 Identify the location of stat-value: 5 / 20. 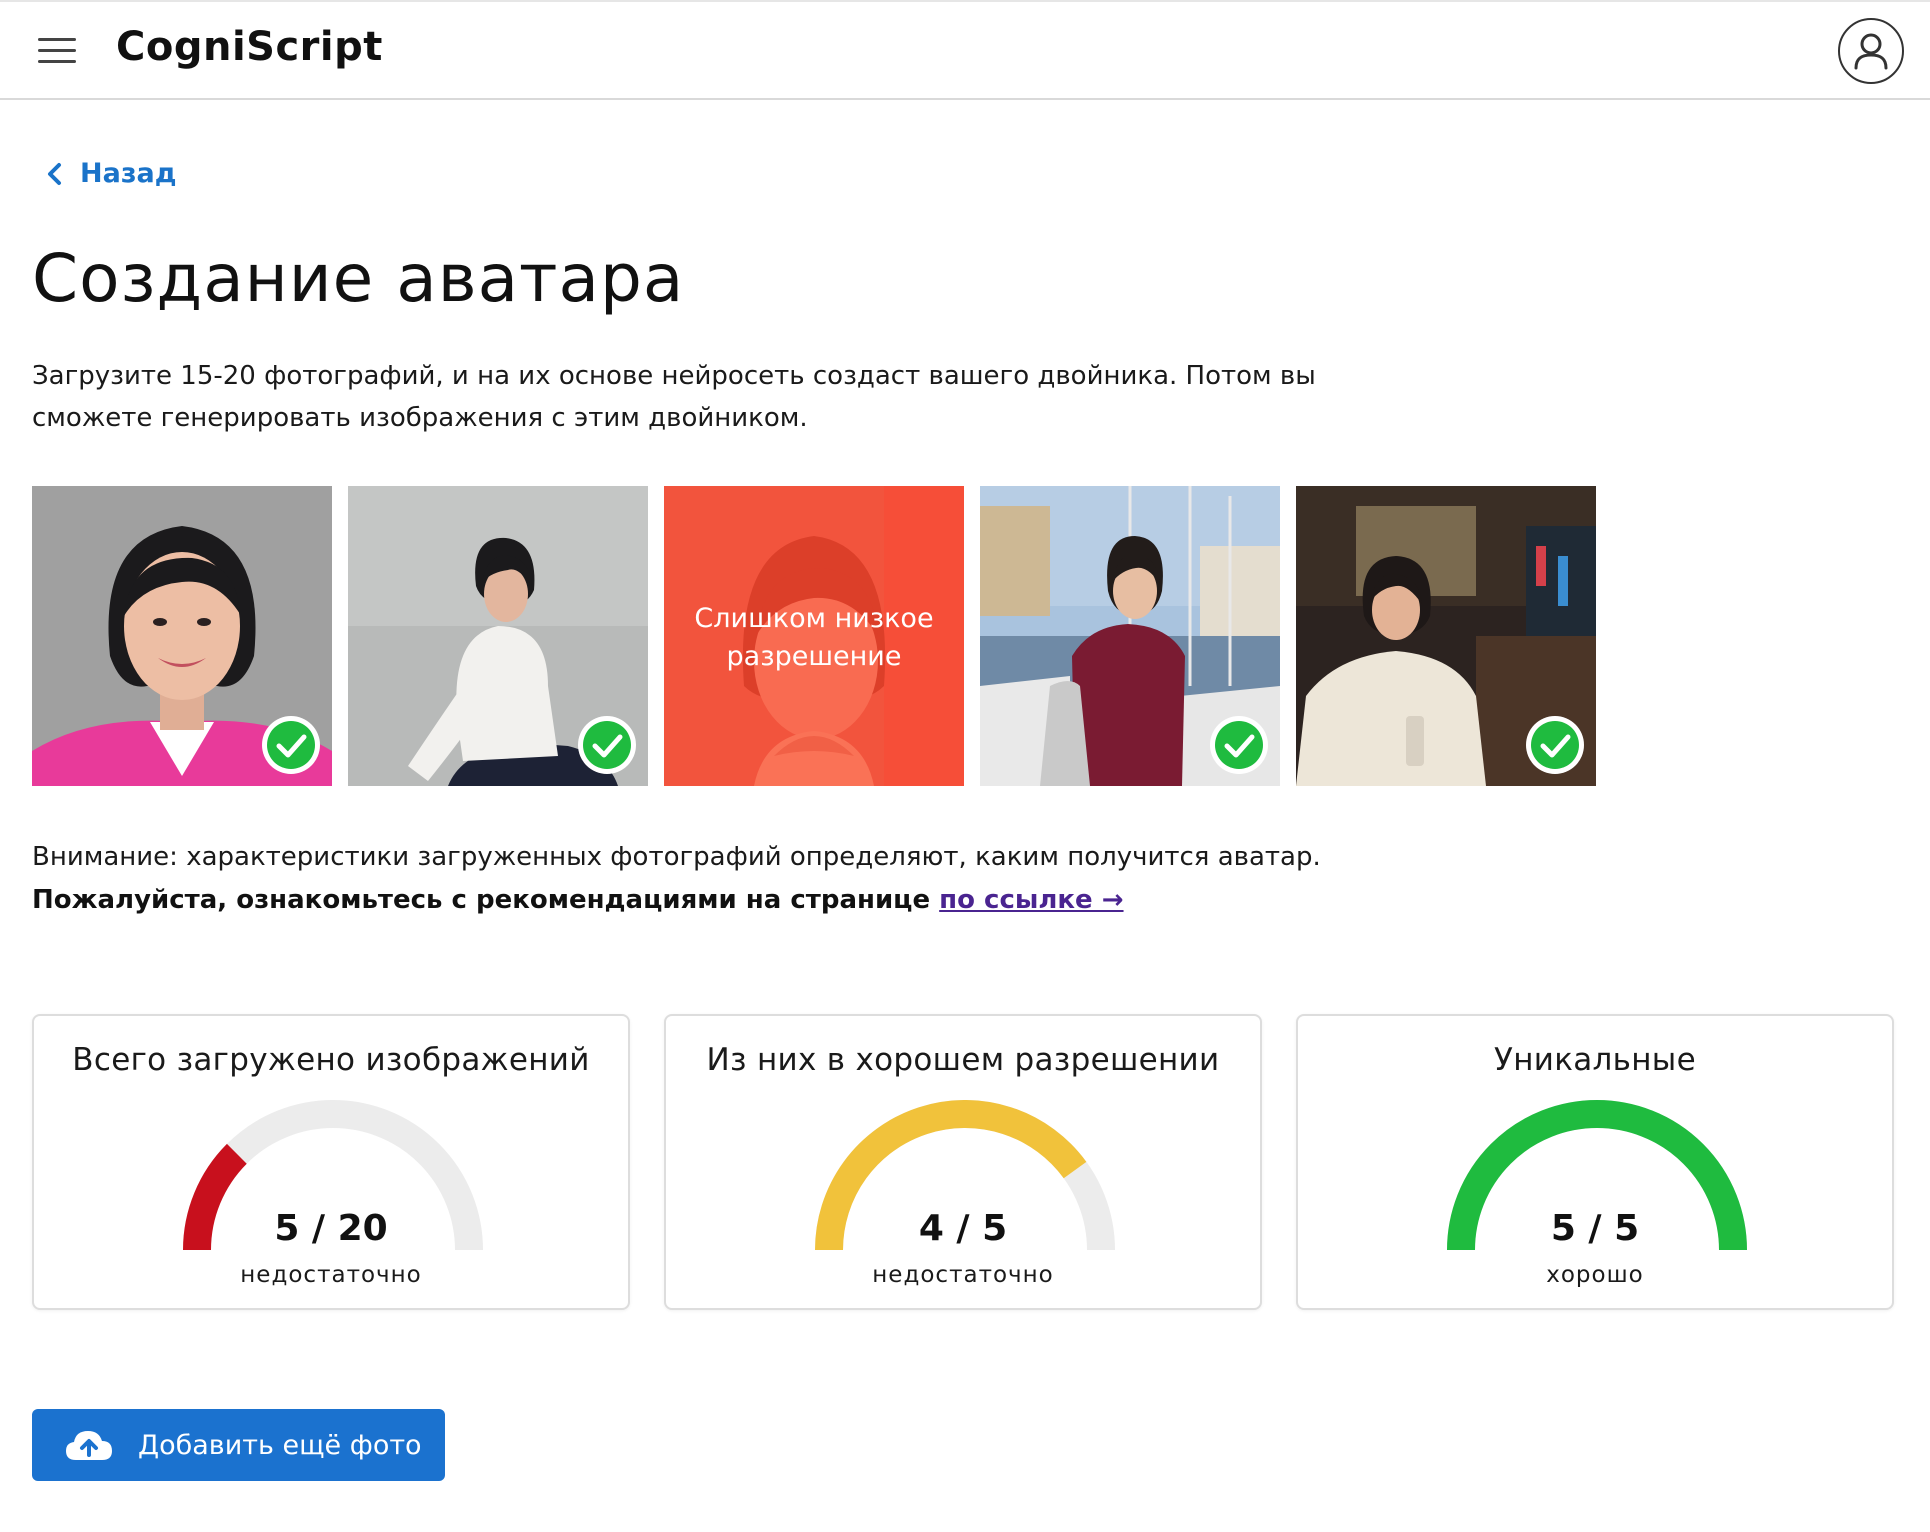
(331, 1228).